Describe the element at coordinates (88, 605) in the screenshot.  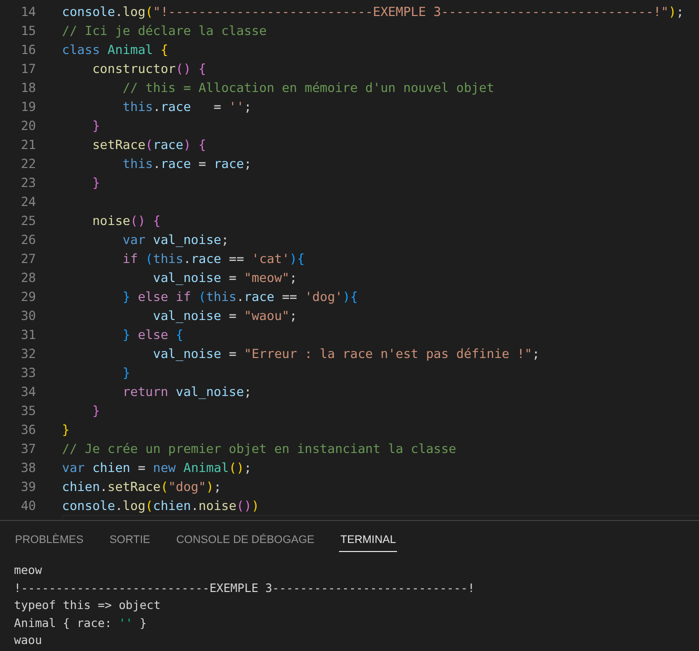
I see `terminal-output-line: typeof this => object` at that location.